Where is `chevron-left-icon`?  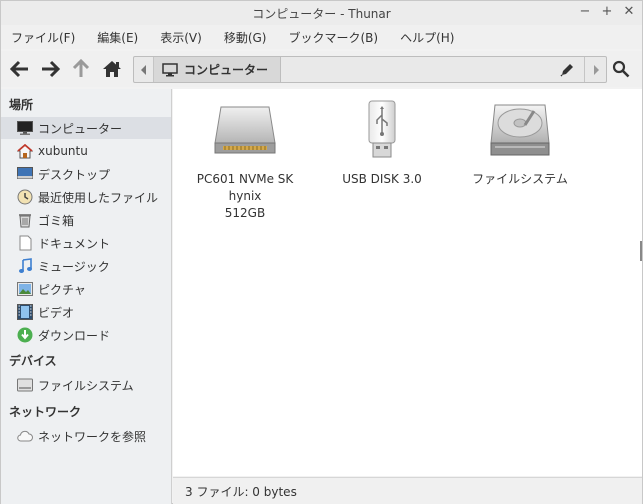 chevron-left-icon is located at coordinates (143, 69).